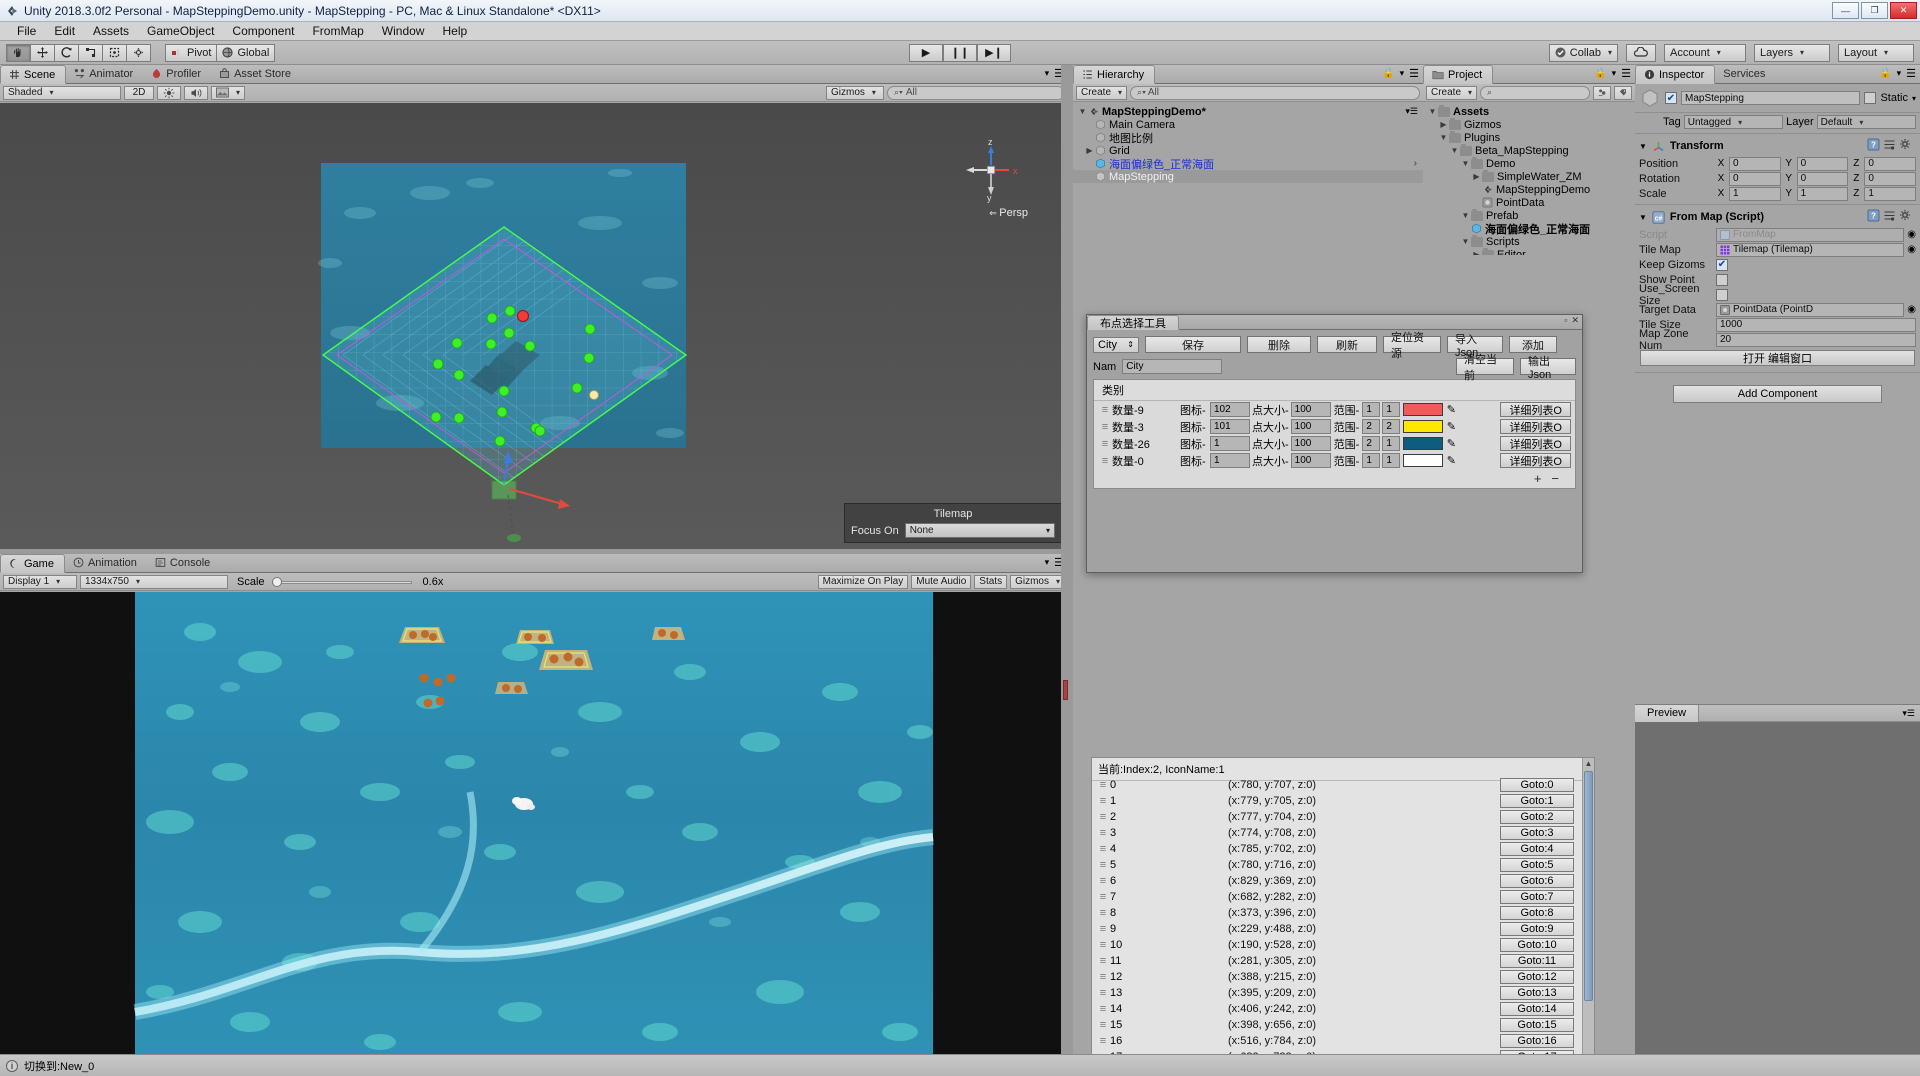  Describe the element at coordinates (1529, 137) in the screenshot. I see `project-row-plugins: ▼ Plugins` at that location.